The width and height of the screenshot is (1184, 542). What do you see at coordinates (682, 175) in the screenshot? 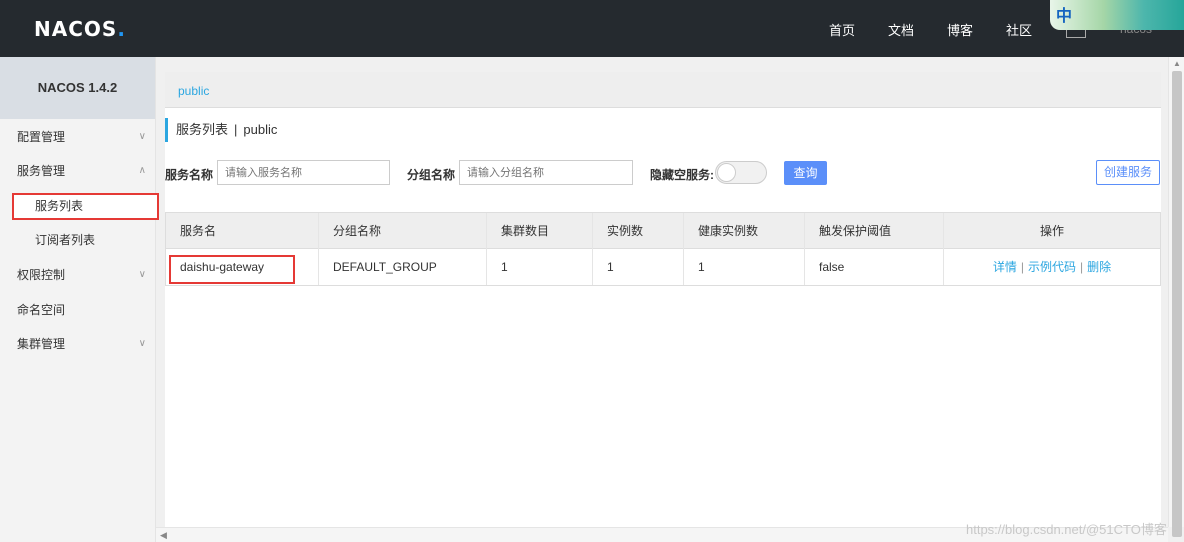
I see `hide-empty-label: 隐藏空服务:` at bounding box center [682, 175].